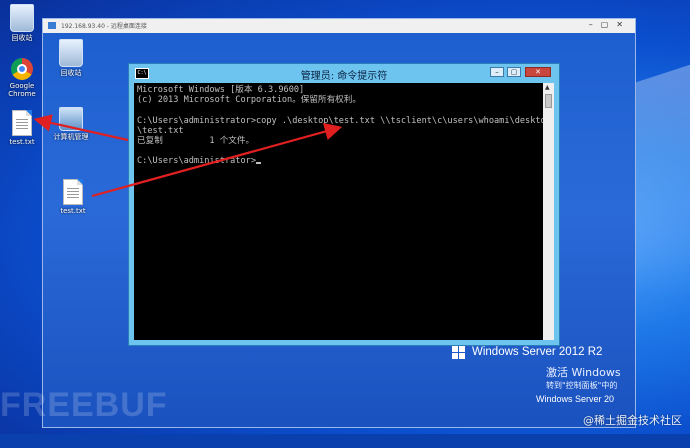  What do you see at coordinates (81, 128) in the screenshot?
I see `arrow-to-host-file` at bounding box center [81, 128].